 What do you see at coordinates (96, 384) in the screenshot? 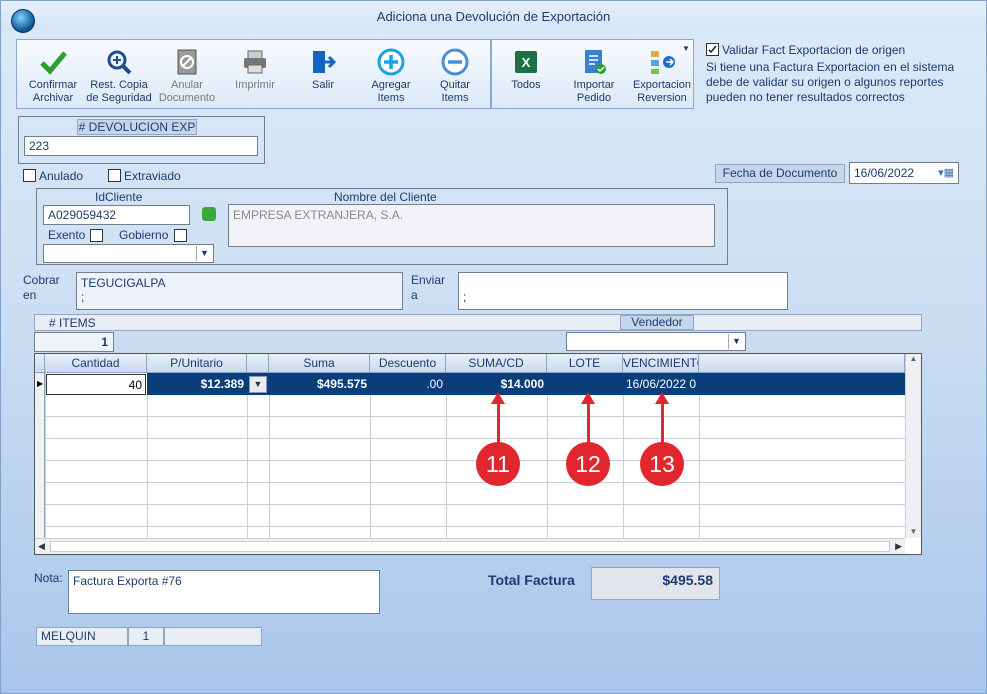
I see `cell-cantidad: 40` at bounding box center [96, 384].